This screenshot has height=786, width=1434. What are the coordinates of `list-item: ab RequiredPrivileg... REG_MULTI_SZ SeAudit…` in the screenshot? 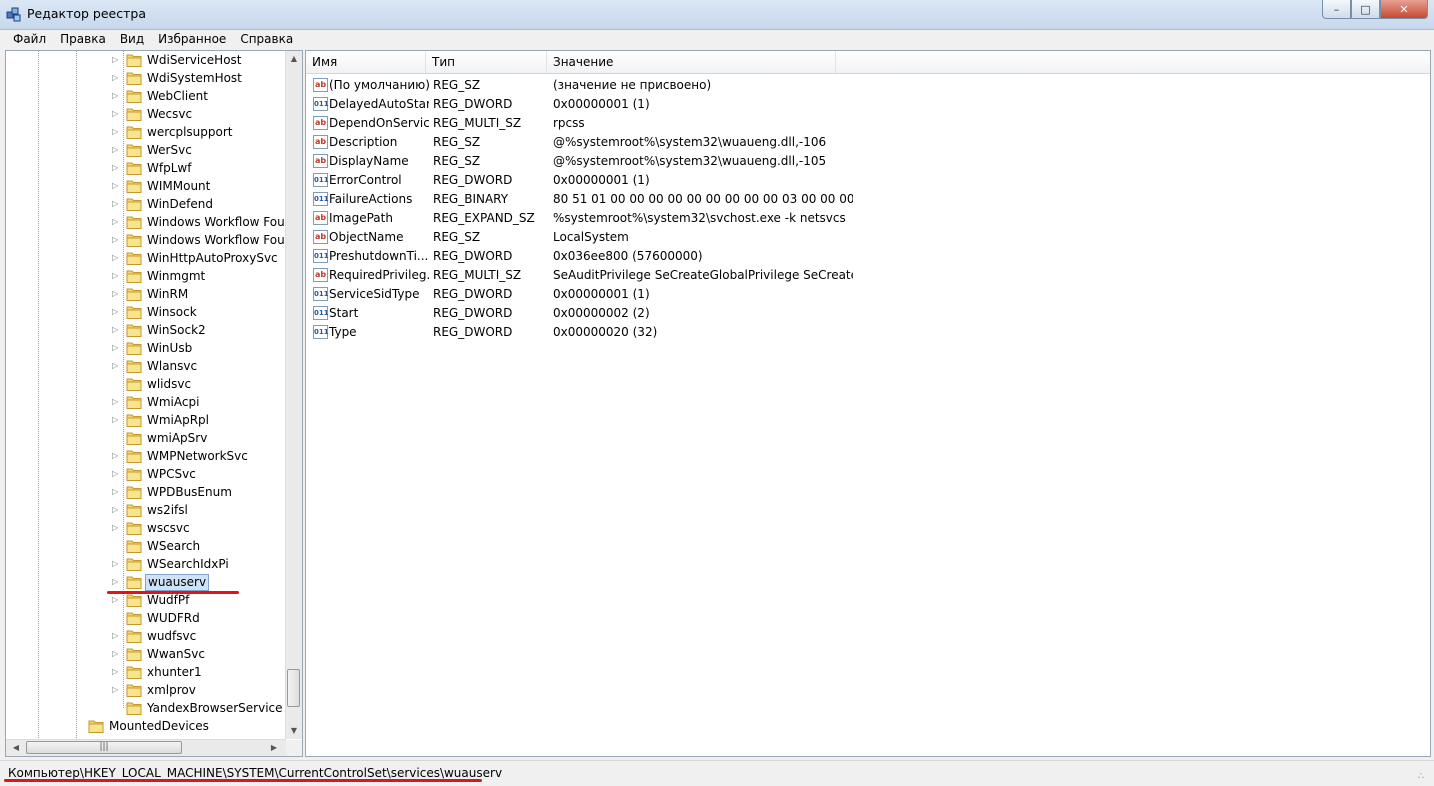 It's located at (866, 275).